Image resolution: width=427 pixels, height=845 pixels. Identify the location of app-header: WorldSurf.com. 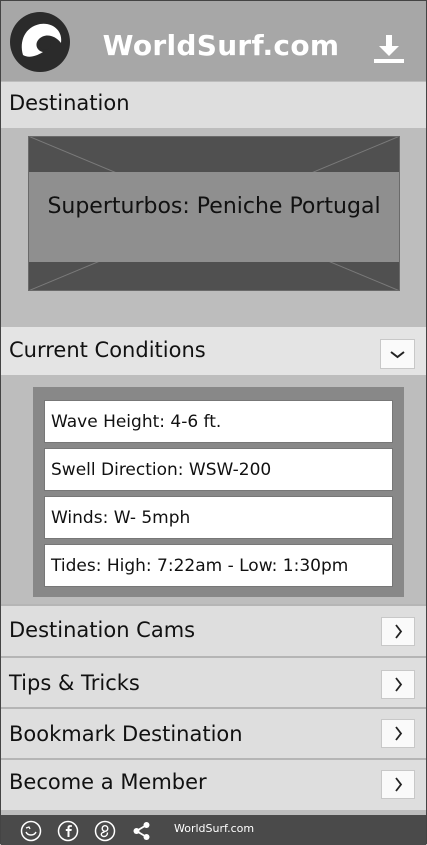
(213, 41).